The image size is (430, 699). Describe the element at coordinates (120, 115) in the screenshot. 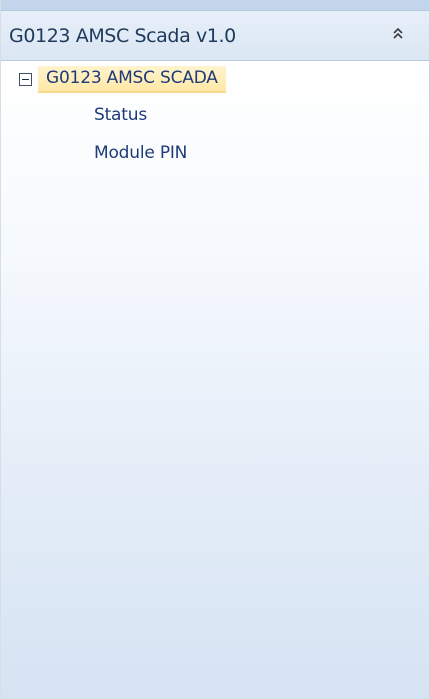

I see `tree-node-status: Status` at that location.